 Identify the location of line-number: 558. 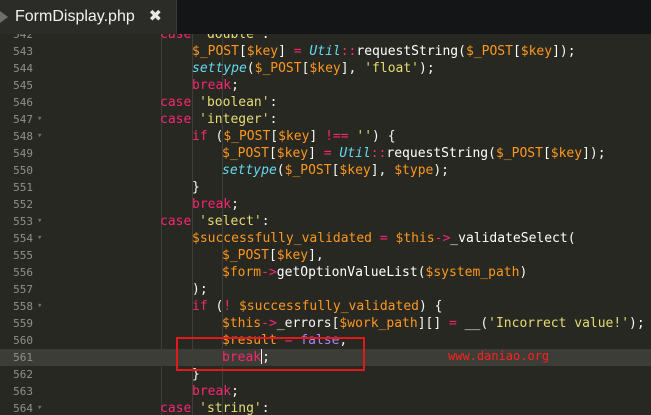
(16, 306).